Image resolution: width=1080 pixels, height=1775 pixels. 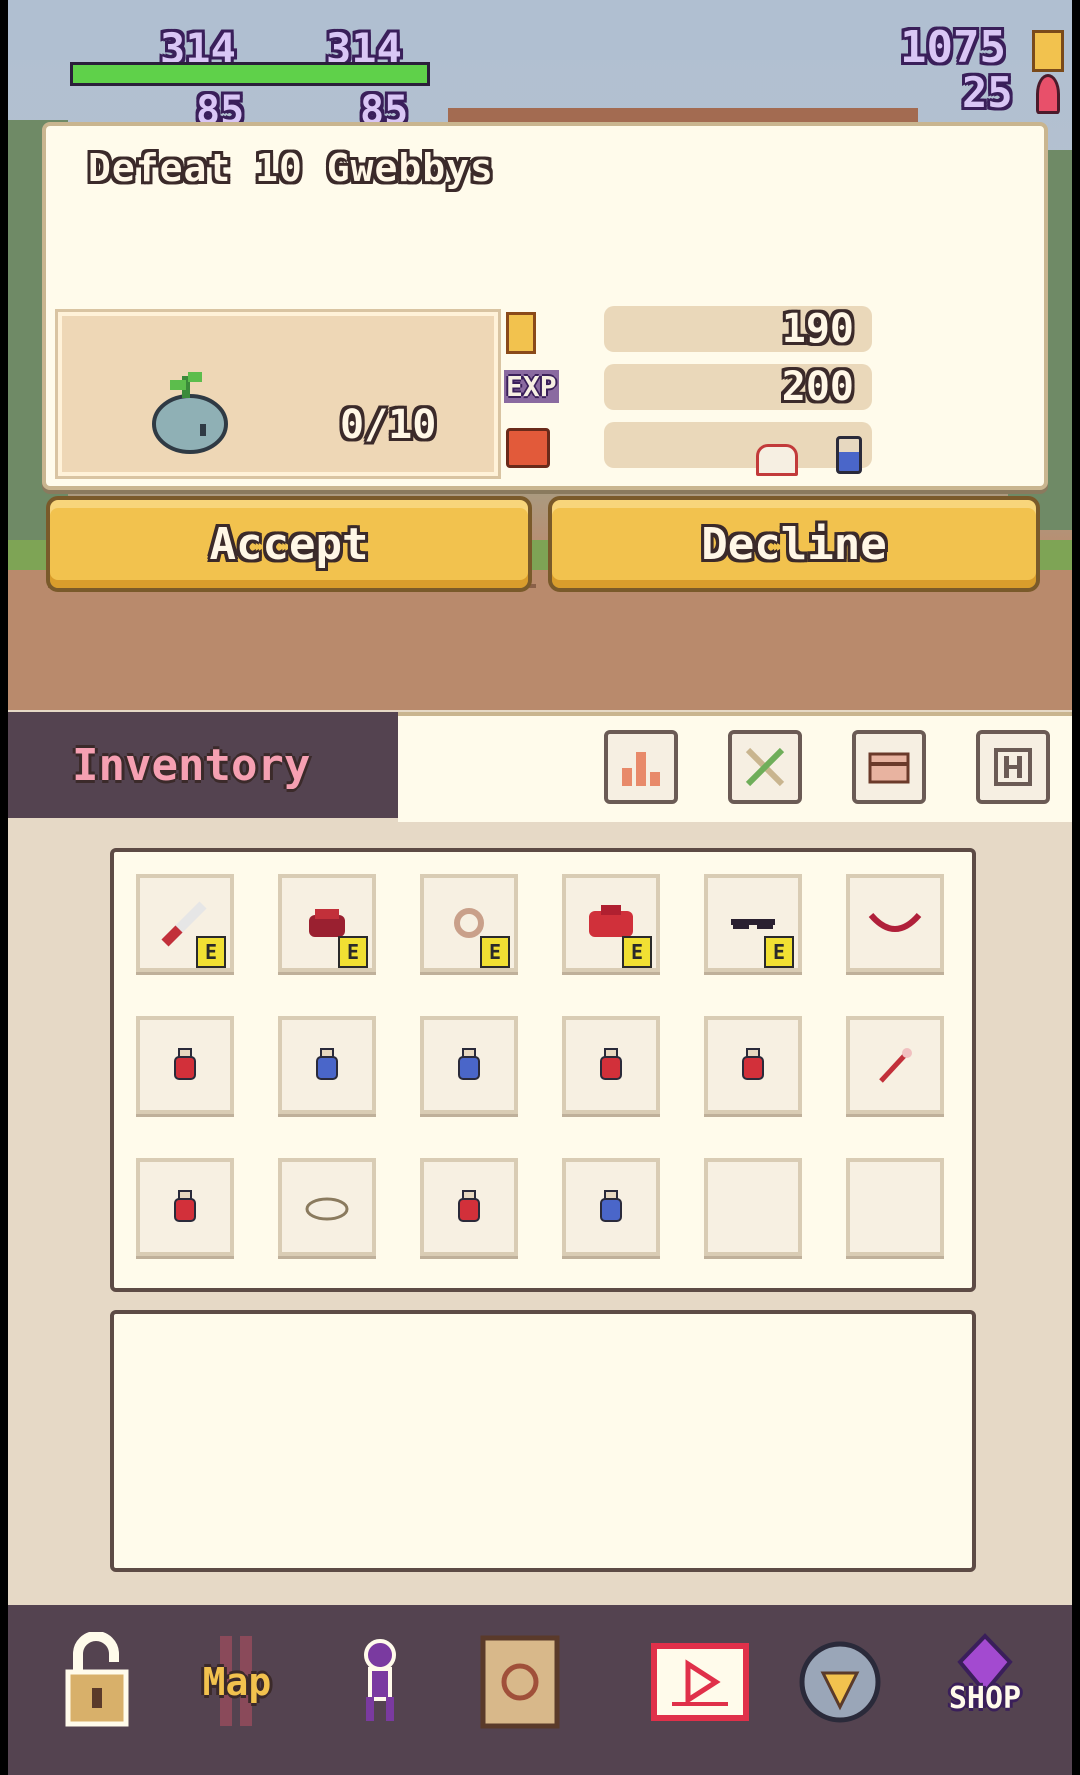 I want to click on lock-icon, so click(x=97, y=1679).